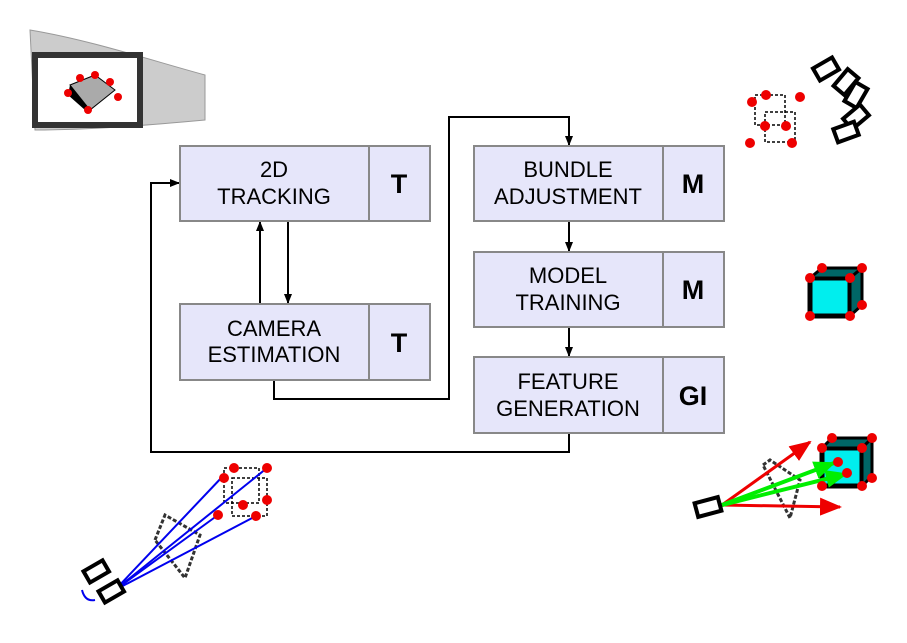 The width and height of the screenshot is (907, 643). Describe the element at coordinates (274, 328) in the screenshot. I see `box-label: CAMERA` at that location.